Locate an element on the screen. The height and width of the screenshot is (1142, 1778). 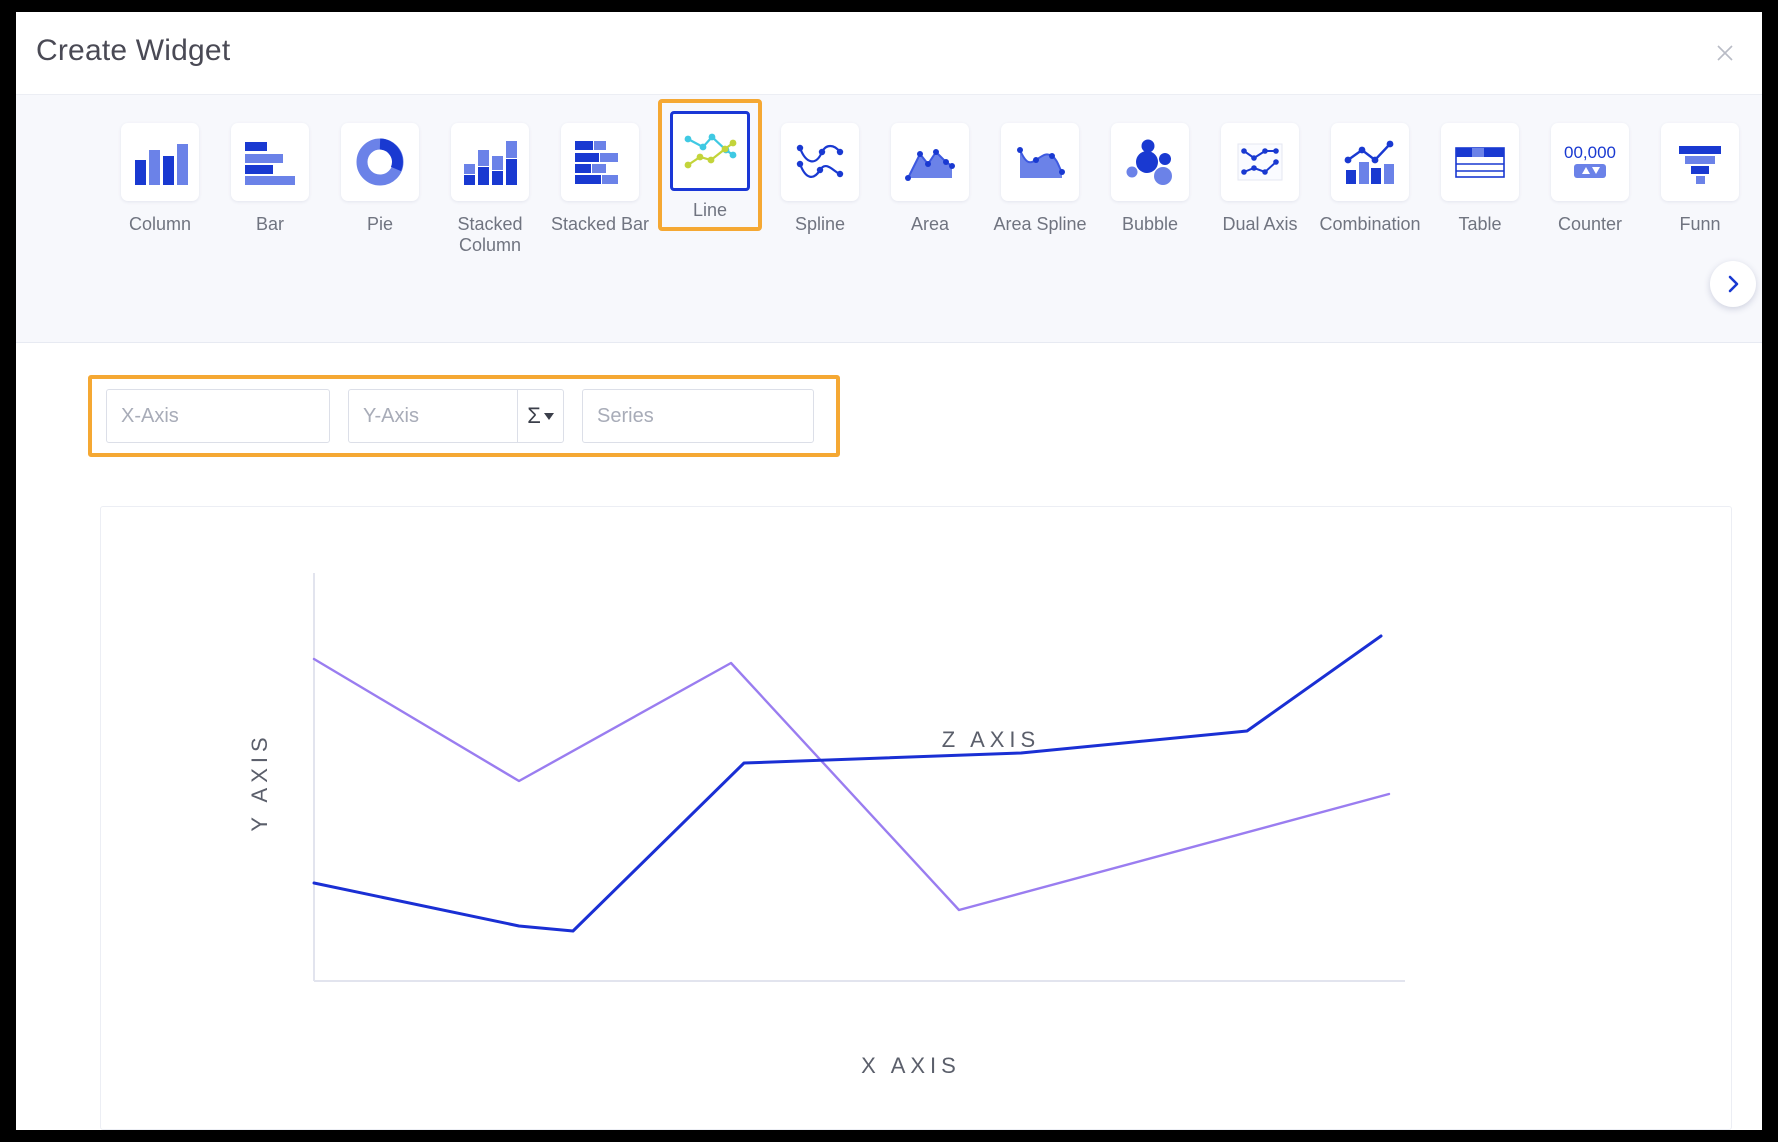
series-input: Series is located at coordinates (698, 416).